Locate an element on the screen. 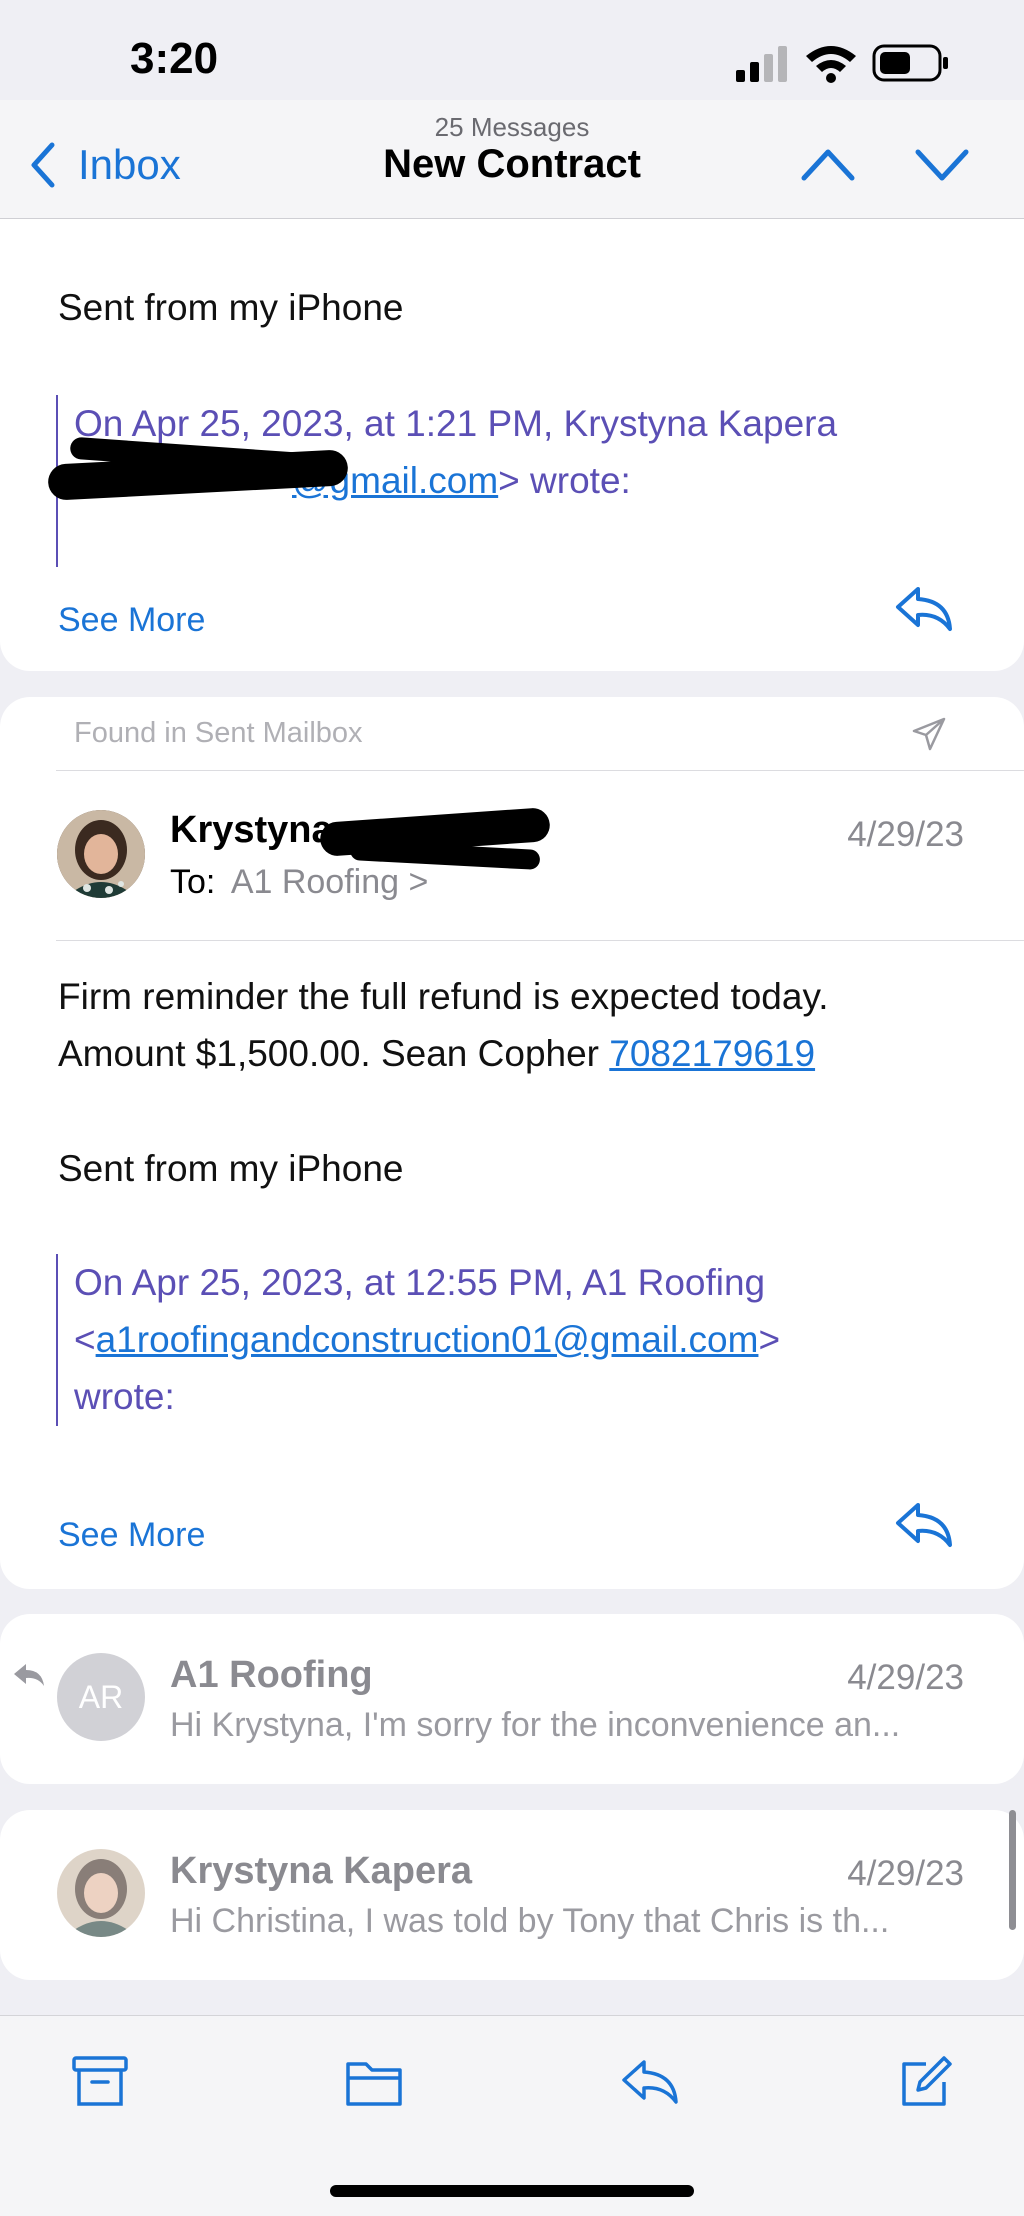 The height and width of the screenshot is (2216, 1024). quote-tail: wrote: is located at coordinates (124, 1396).